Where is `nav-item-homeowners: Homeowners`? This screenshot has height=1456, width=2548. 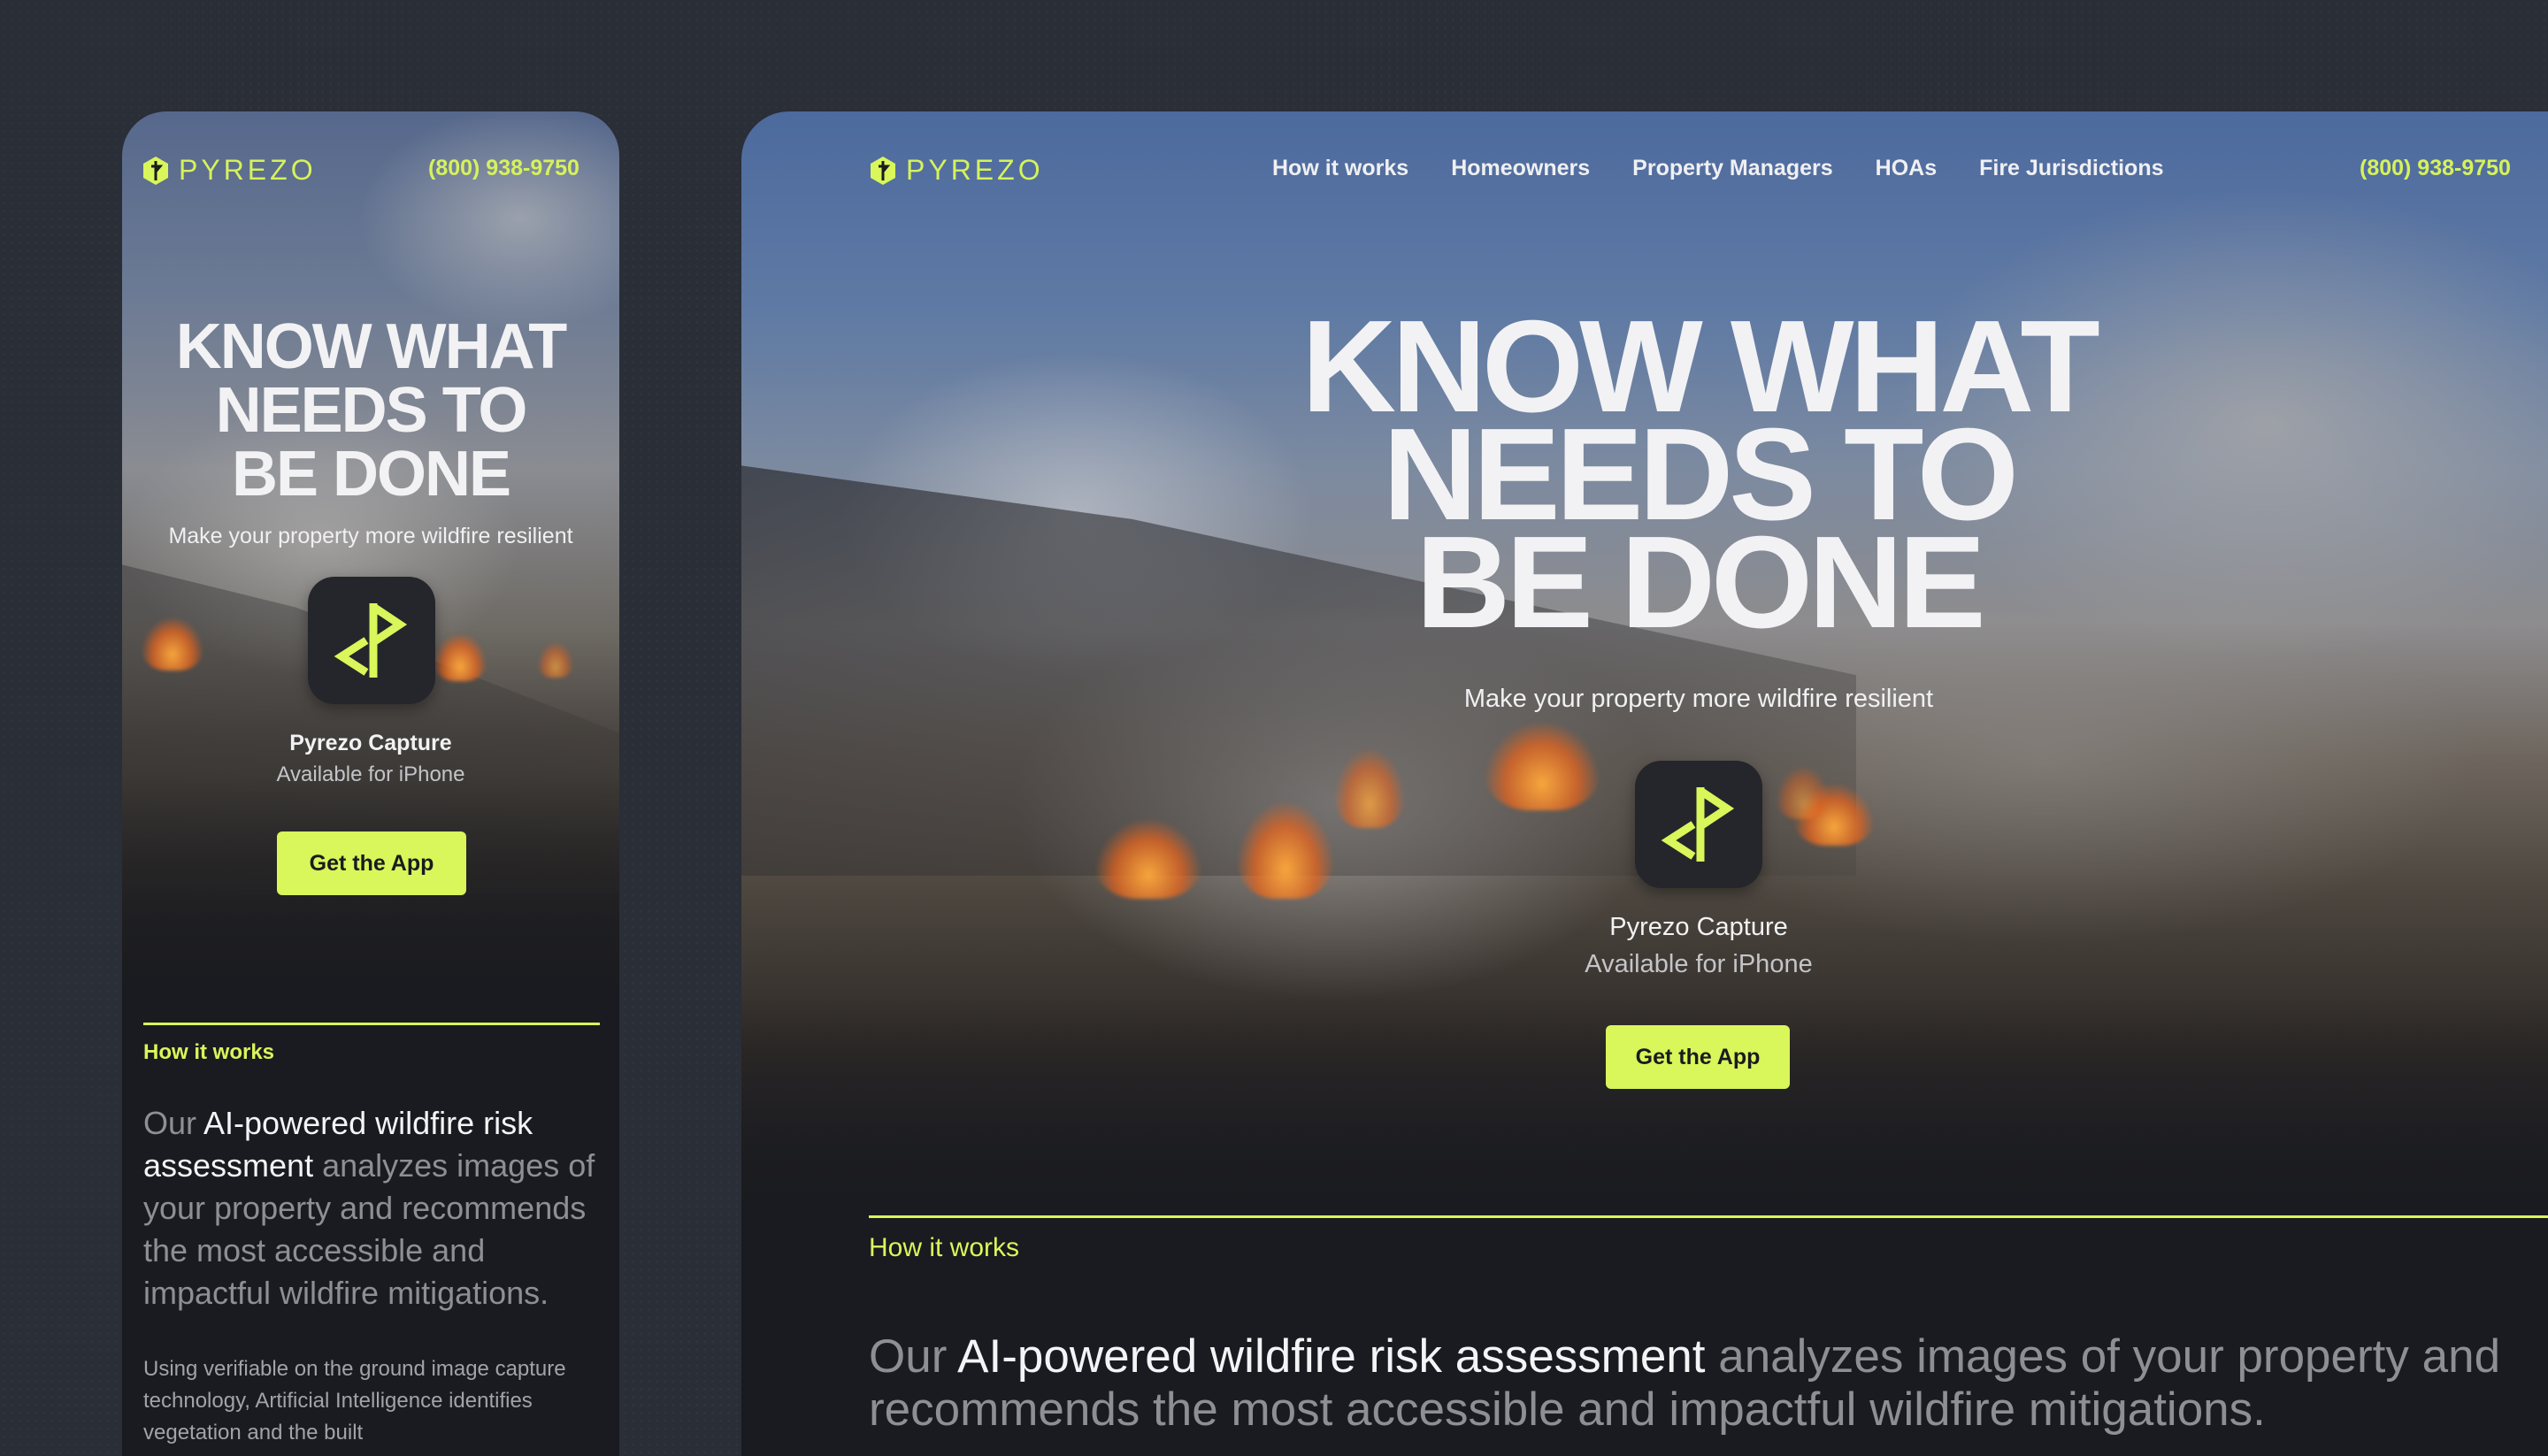
nav-item-homeowners: Homeowners is located at coordinates (1520, 168).